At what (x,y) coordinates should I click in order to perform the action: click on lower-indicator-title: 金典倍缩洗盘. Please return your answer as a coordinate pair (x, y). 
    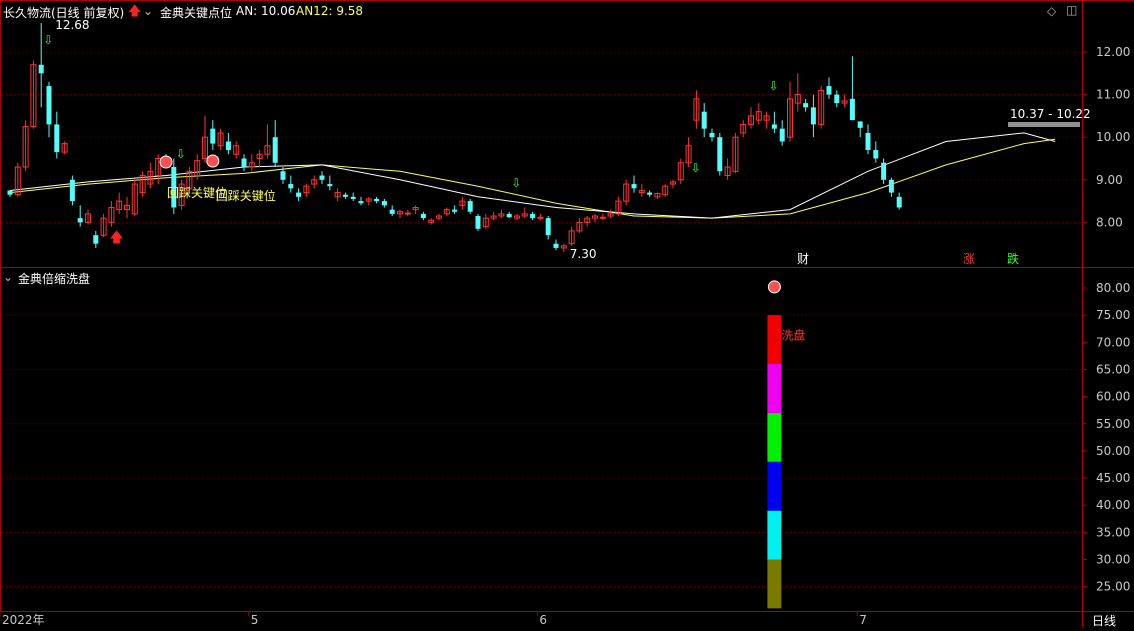
    Looking at the image, I should click on (54, 278).